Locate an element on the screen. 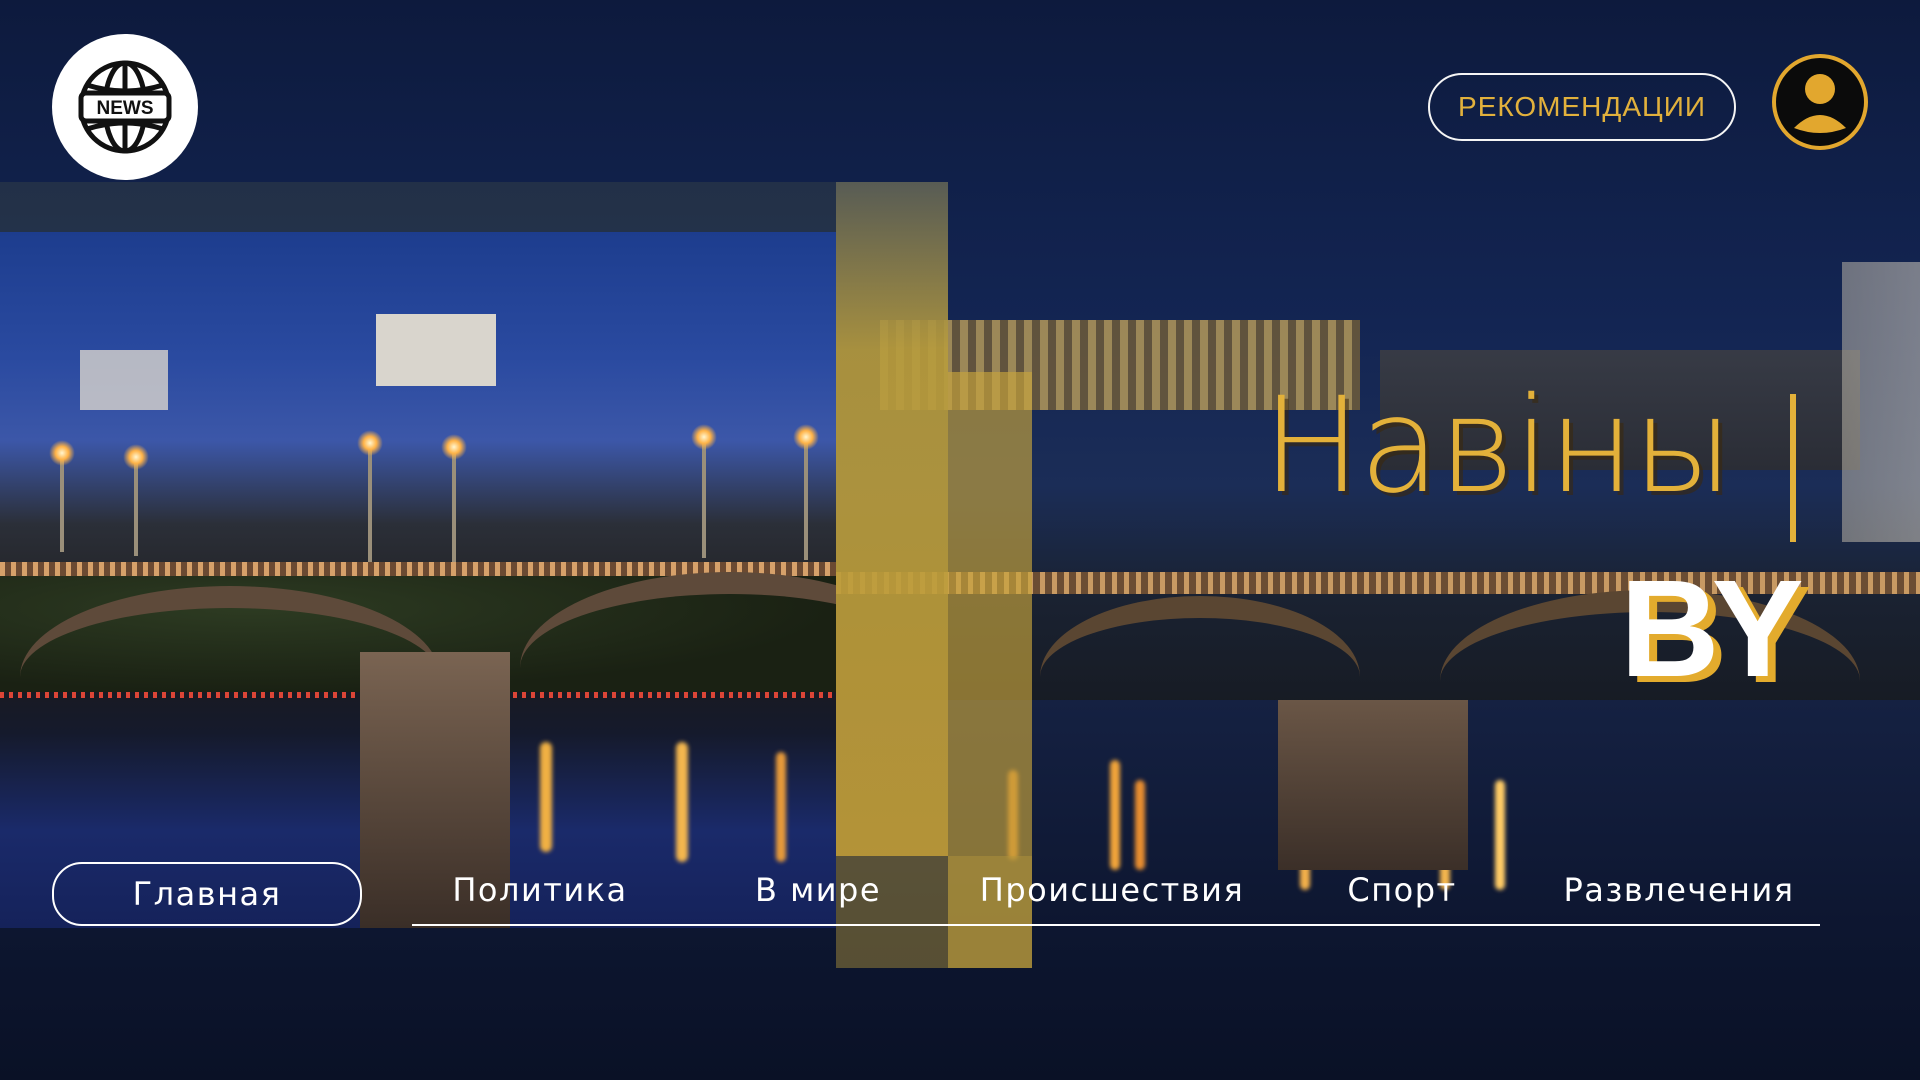 Image resolution: width=1920 pixels, height=1080 pixels. text-cursor is located at coordinates (1793, 468).